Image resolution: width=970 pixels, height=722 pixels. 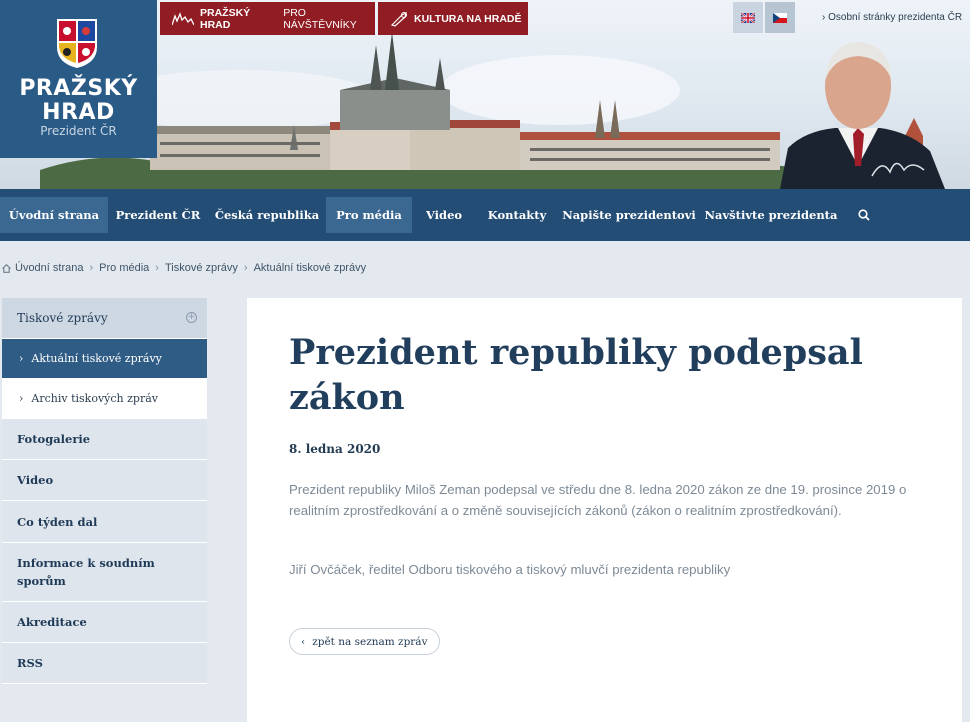 What do you see at coordinates (444, 215) in the screenshot?
I see `nav-video: Video` at bounding box center [444, 215].